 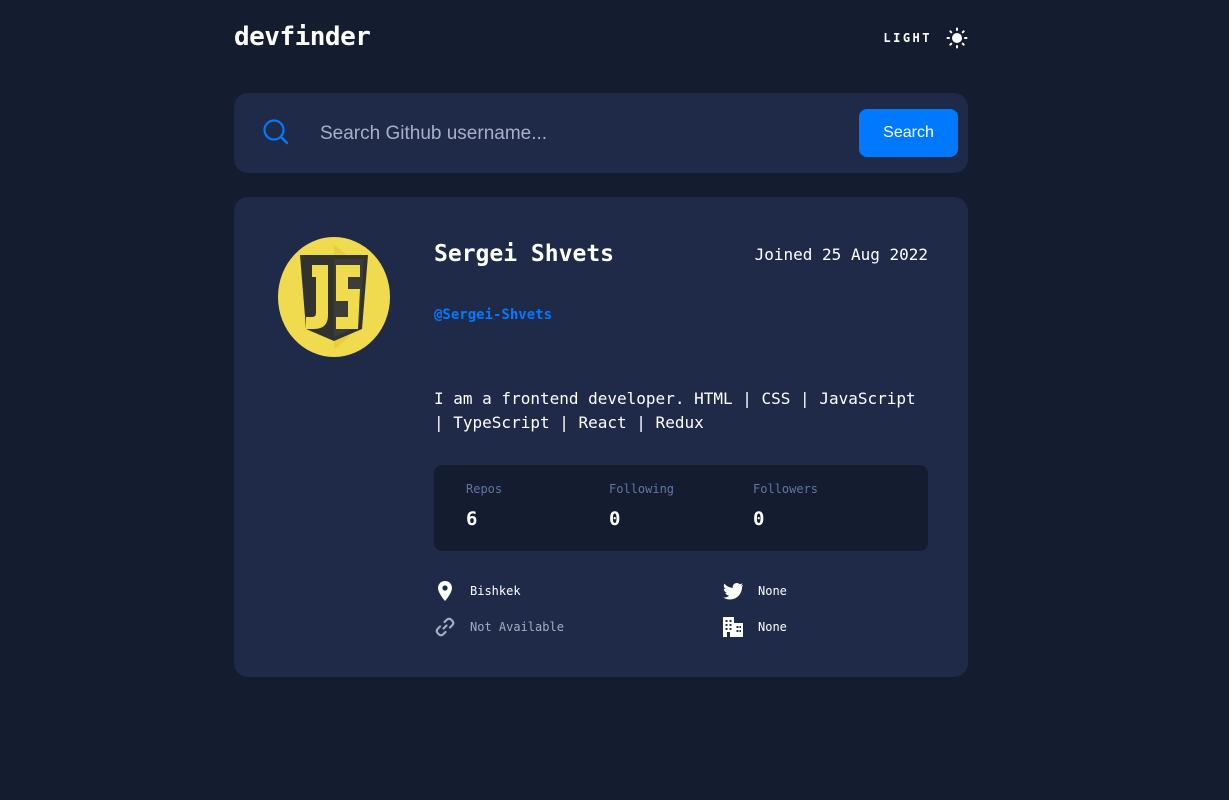 I want to click on search-icon, so click(x=276, y=134).